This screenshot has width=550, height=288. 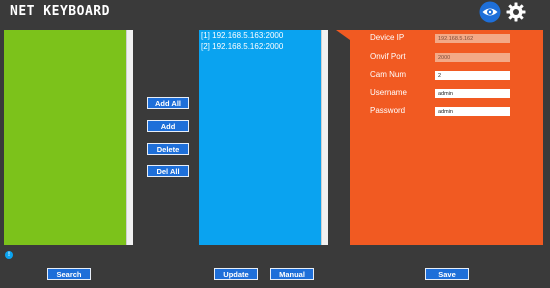 What do you see at coordinates (343, 35) in the screenshot?
I see `panel-notch` at bounding box center [343, 35].